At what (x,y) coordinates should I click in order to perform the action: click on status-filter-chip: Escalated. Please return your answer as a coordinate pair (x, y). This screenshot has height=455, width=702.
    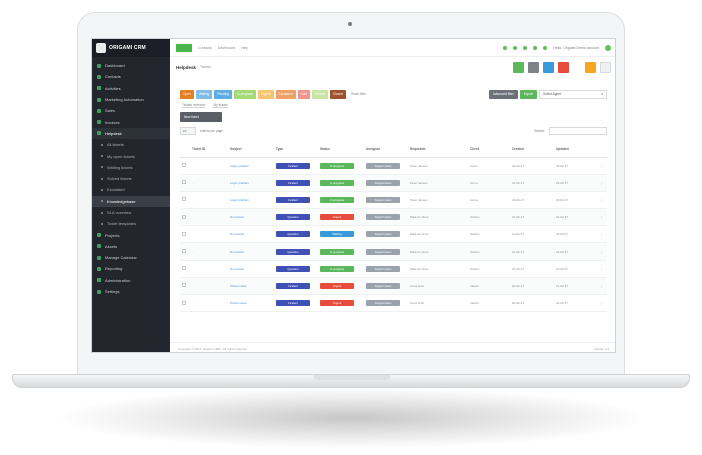
    Looking at the image, I should click on (285, 94).